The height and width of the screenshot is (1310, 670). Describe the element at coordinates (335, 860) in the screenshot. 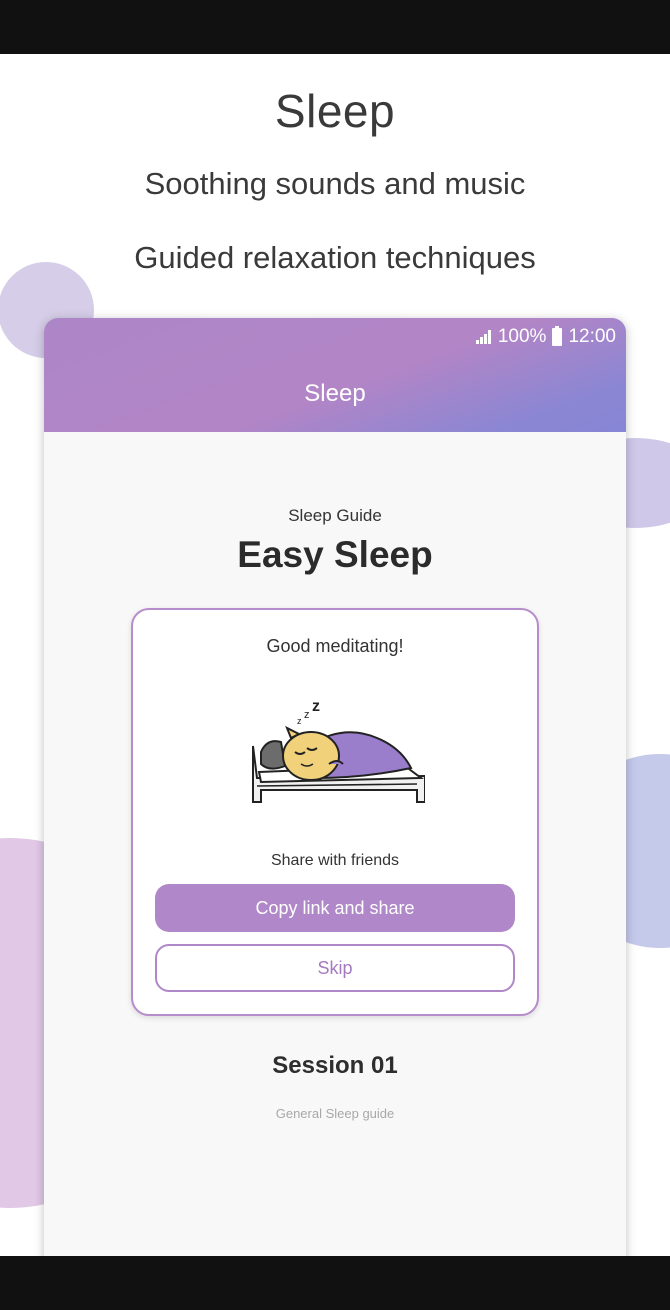

I see `share-label: Share with friends` at that location.